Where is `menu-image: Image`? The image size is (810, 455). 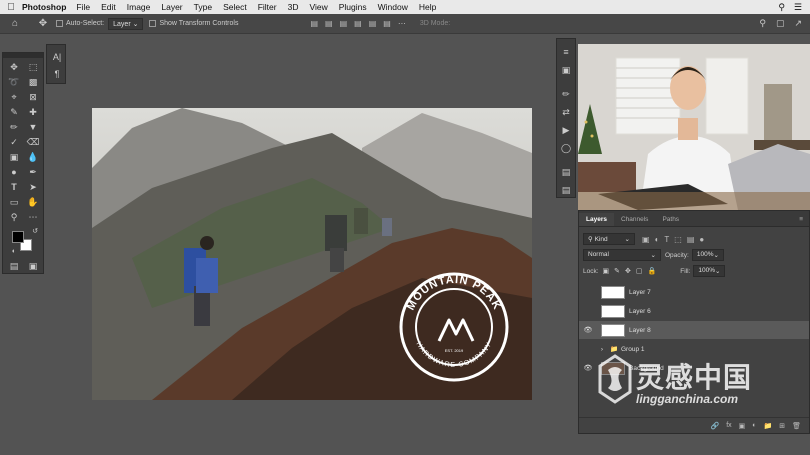
menu-image: Image is located at coordinates (139, 7).